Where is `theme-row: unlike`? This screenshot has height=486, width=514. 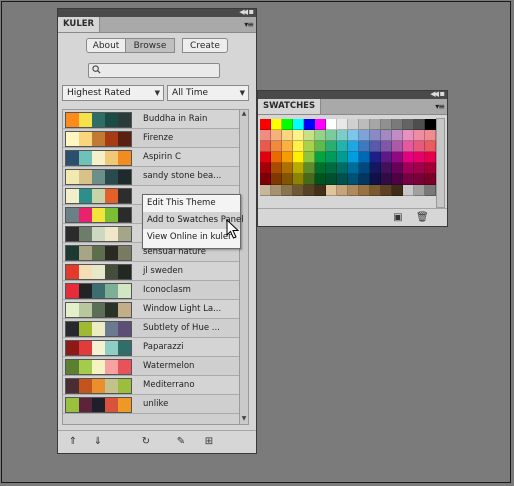
theme-row: unlike is located at coordinates (151, 404).